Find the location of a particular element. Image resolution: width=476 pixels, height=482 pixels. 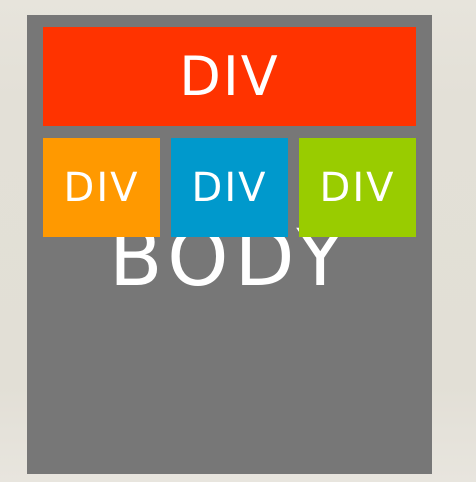

div-box-left: DIV is located at coordinates (101, 187).